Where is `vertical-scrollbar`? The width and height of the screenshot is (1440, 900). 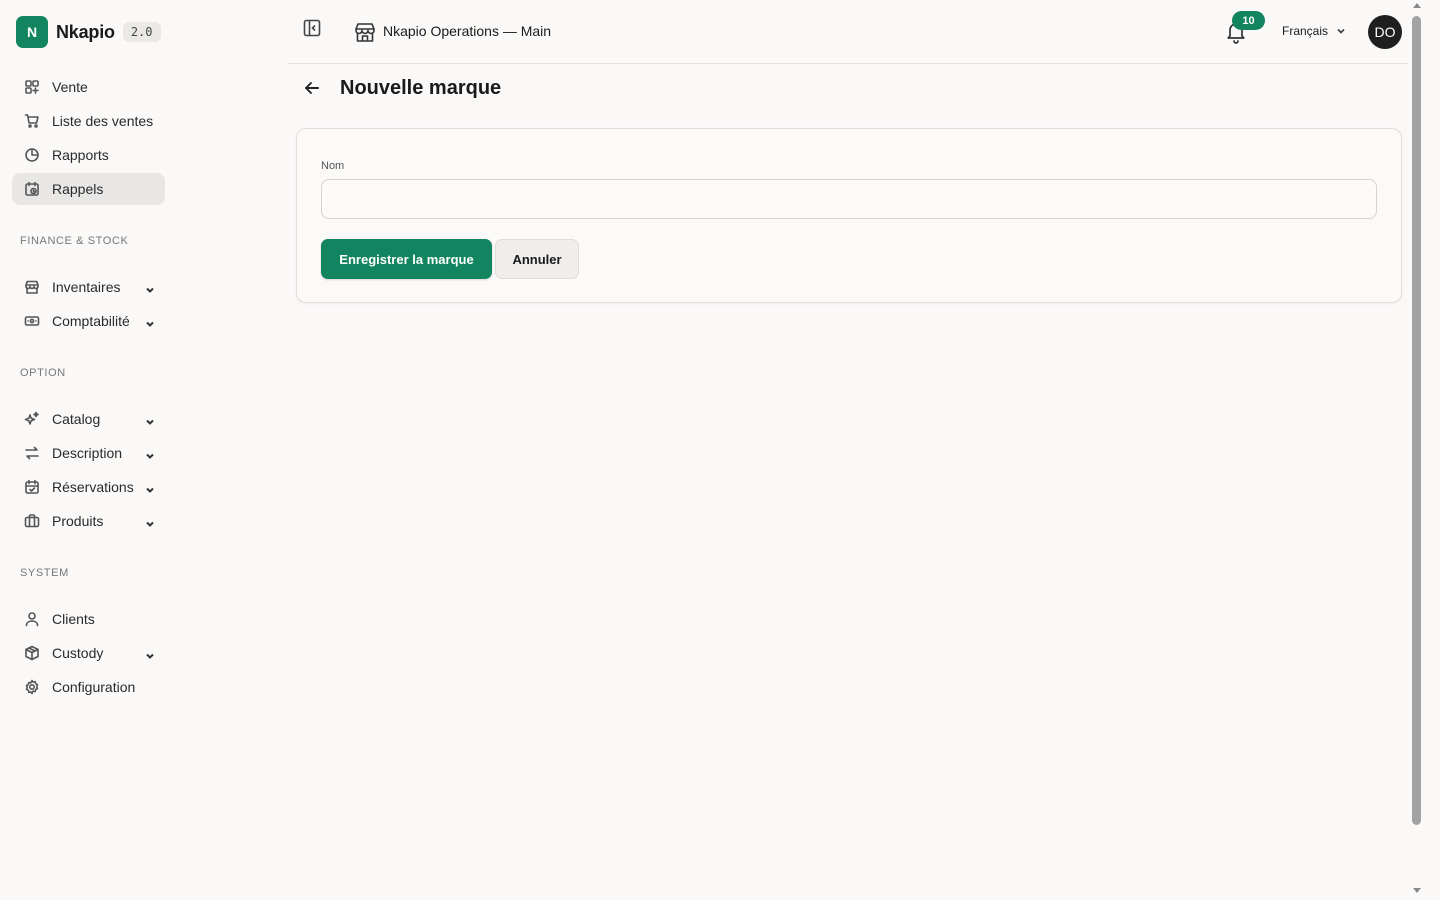
vertical-scrollbar is located at coordinates (1420, 450).